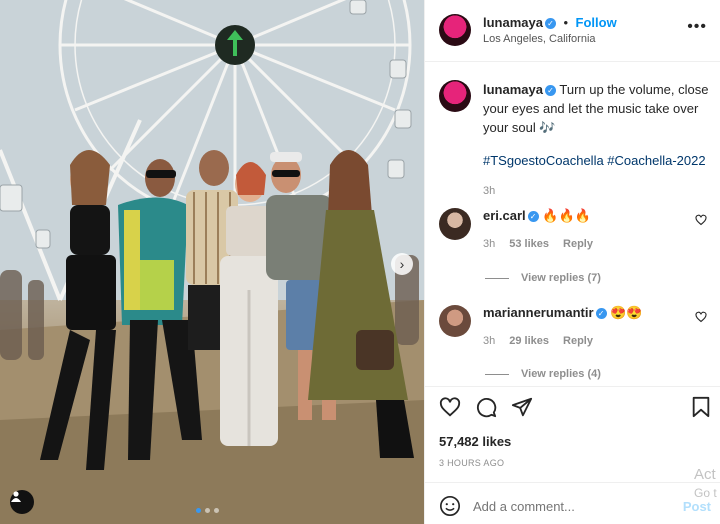  Describe the element at coordinates (16, 496) in the screenshot. I see `user-icon` at that location.